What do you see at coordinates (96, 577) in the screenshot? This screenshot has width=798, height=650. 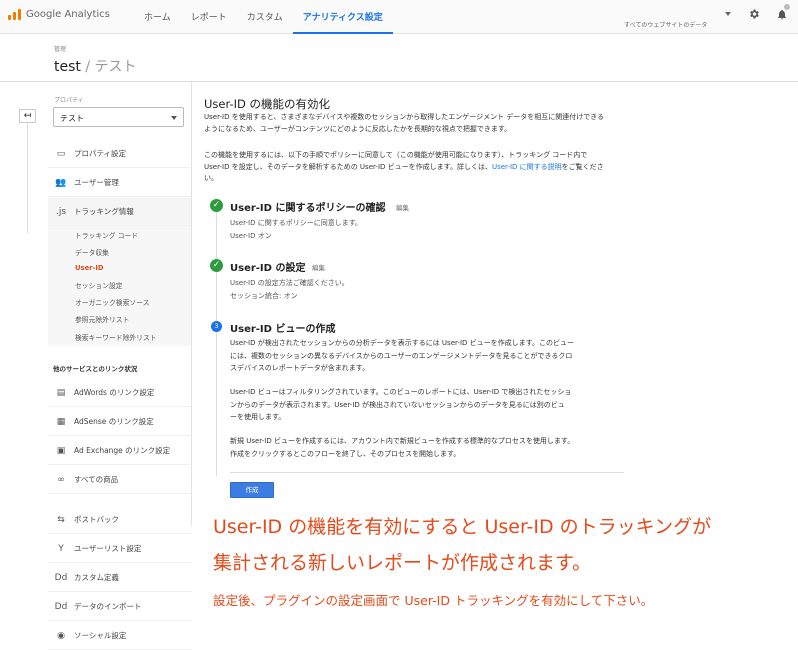 I see `sidebar-item-label: カスタム定義` at bounding box center [96, 577].